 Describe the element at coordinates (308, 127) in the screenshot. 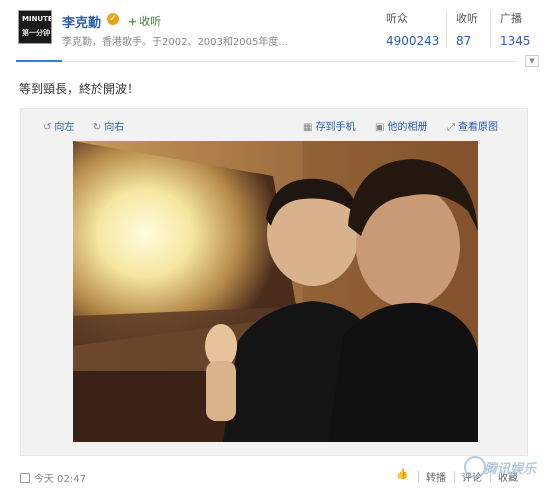

I see `phone-icon: ▦` at that location.